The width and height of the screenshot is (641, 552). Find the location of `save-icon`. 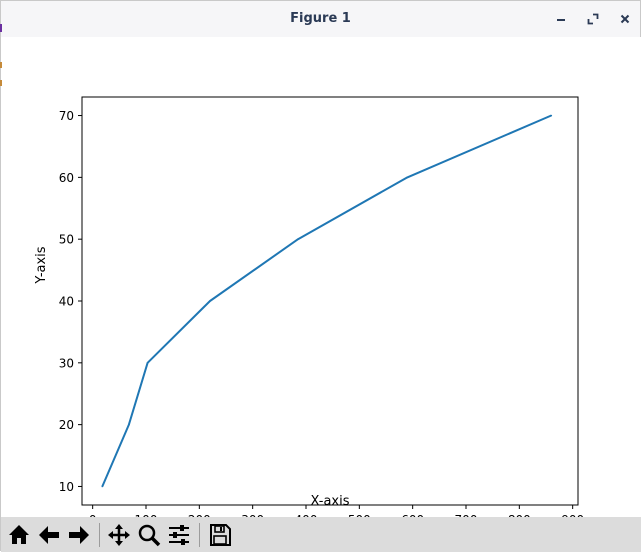

save-icon is located at coordinates (220, 535).